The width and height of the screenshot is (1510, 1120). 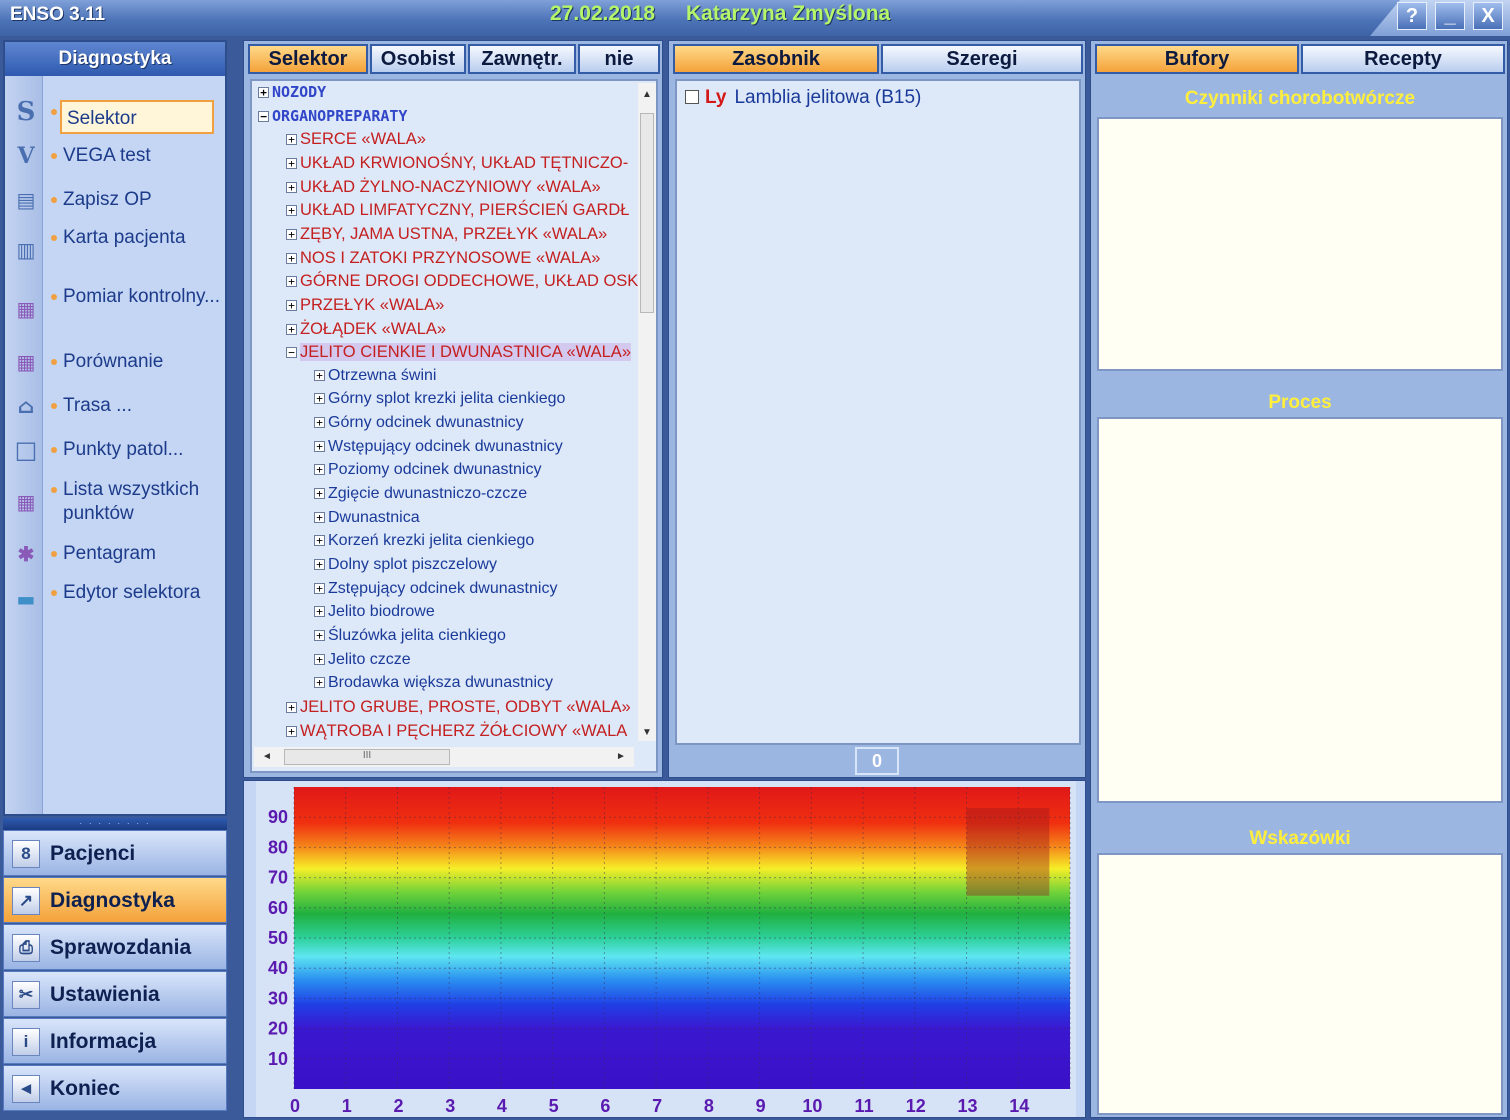 What do you see at coordinates (803, 98) in the screenshot?
I see `list-item: Ly Lamblia jelitowa (B15)` at bounding box center [803, 98].